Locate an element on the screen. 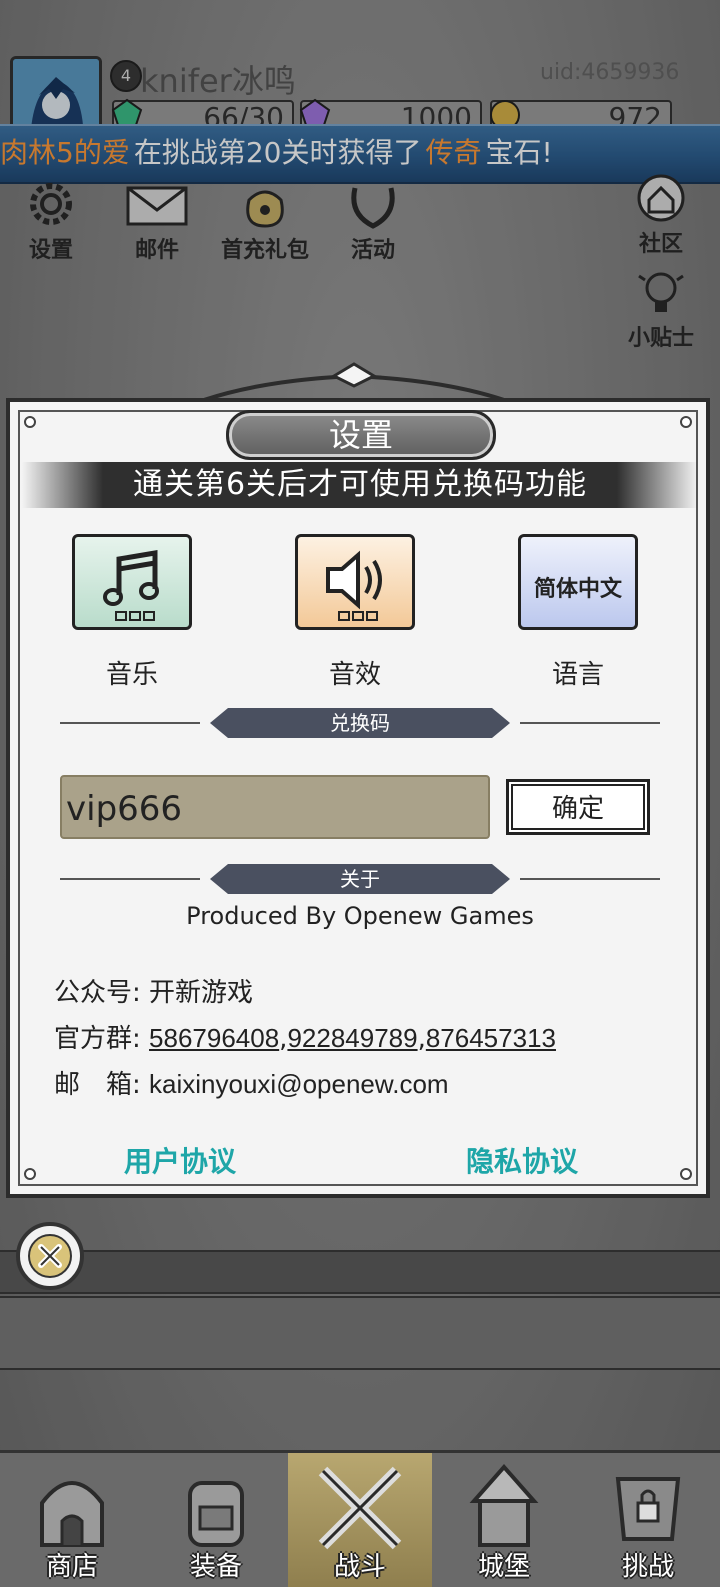 This screenshot has width=720, height=1587. wechat-value: 开新游戏 is located at coordinates (201, 993).